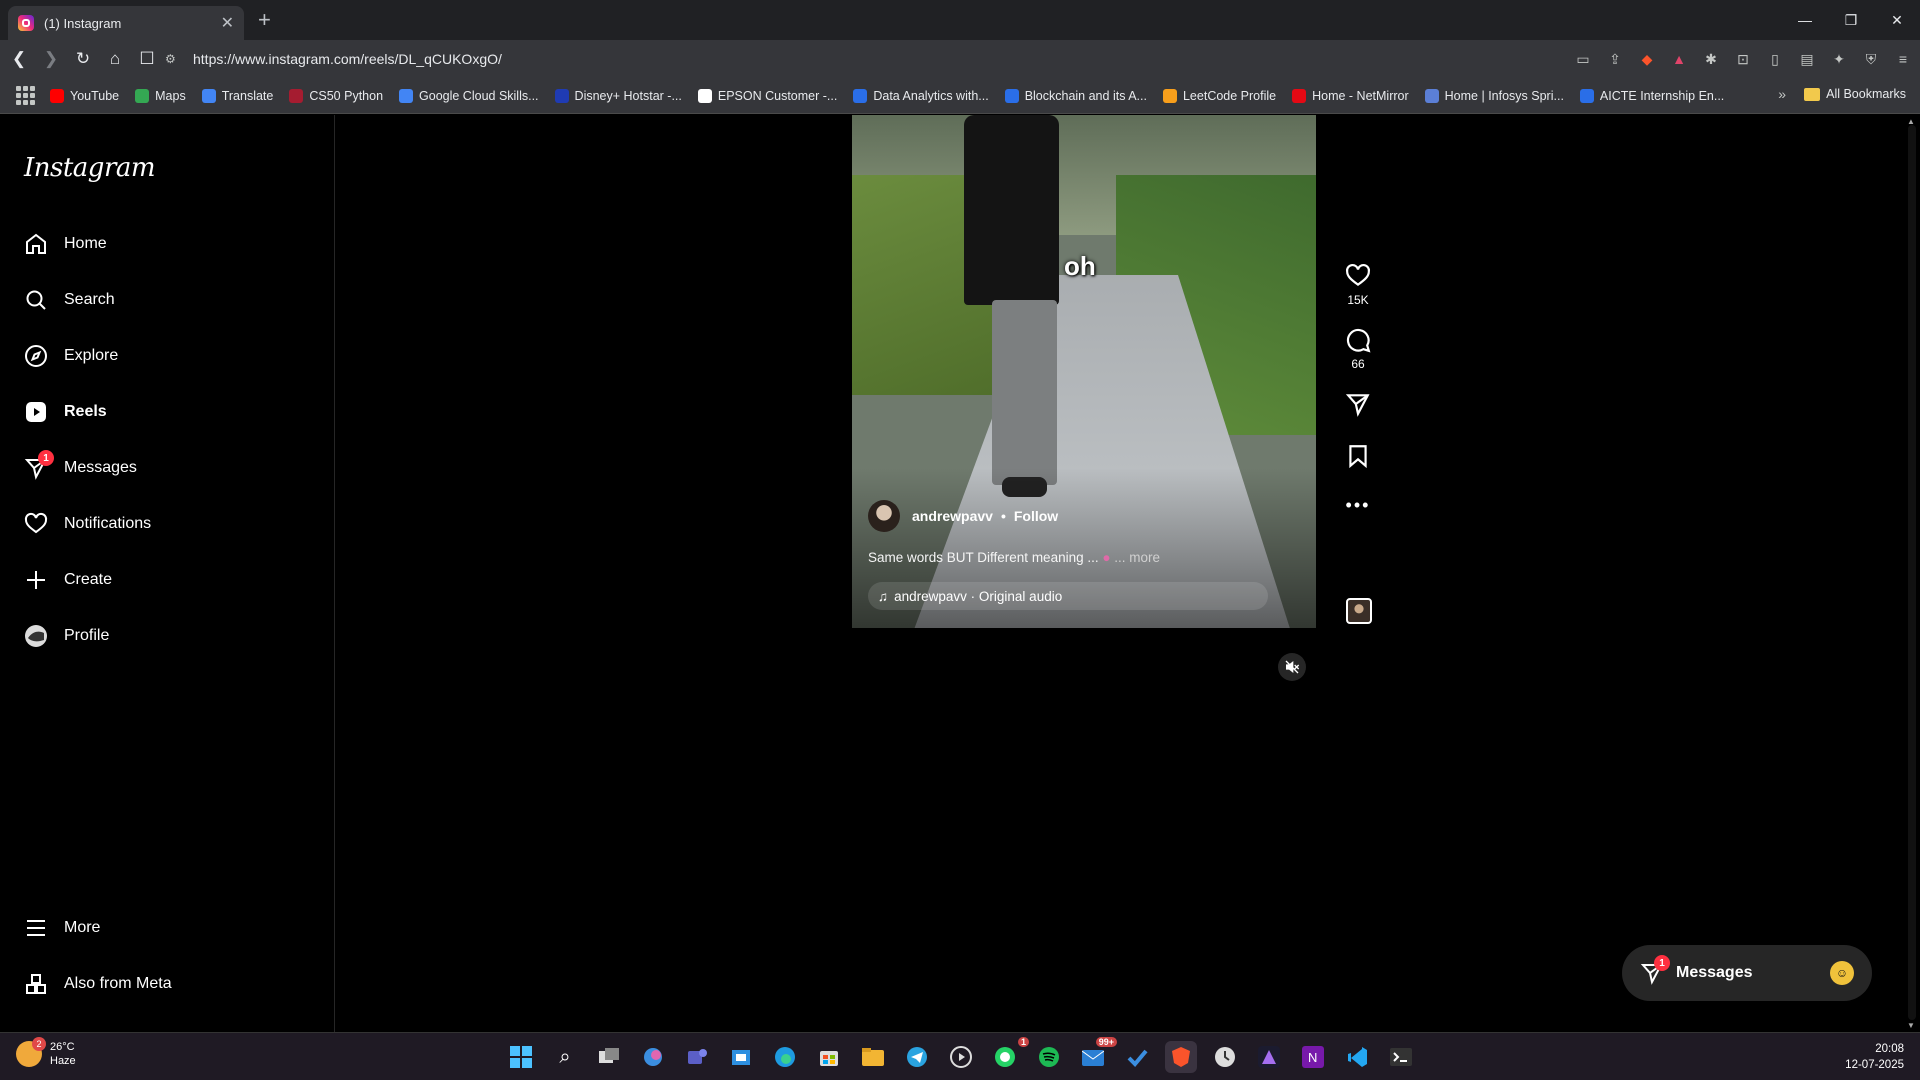 The width and height of the screenshot is (1920, 1080). Describe the element at coordinates (1049, 1057) in the screenshot. I see `spotify-icon` at that location.